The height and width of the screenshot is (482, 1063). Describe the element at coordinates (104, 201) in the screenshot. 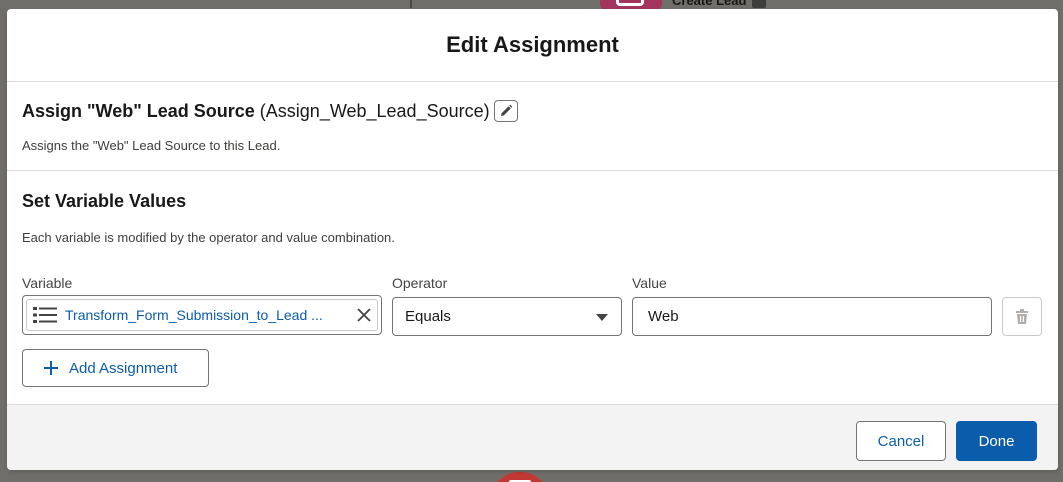

I see `section-title: Set Variable Values` at that location.